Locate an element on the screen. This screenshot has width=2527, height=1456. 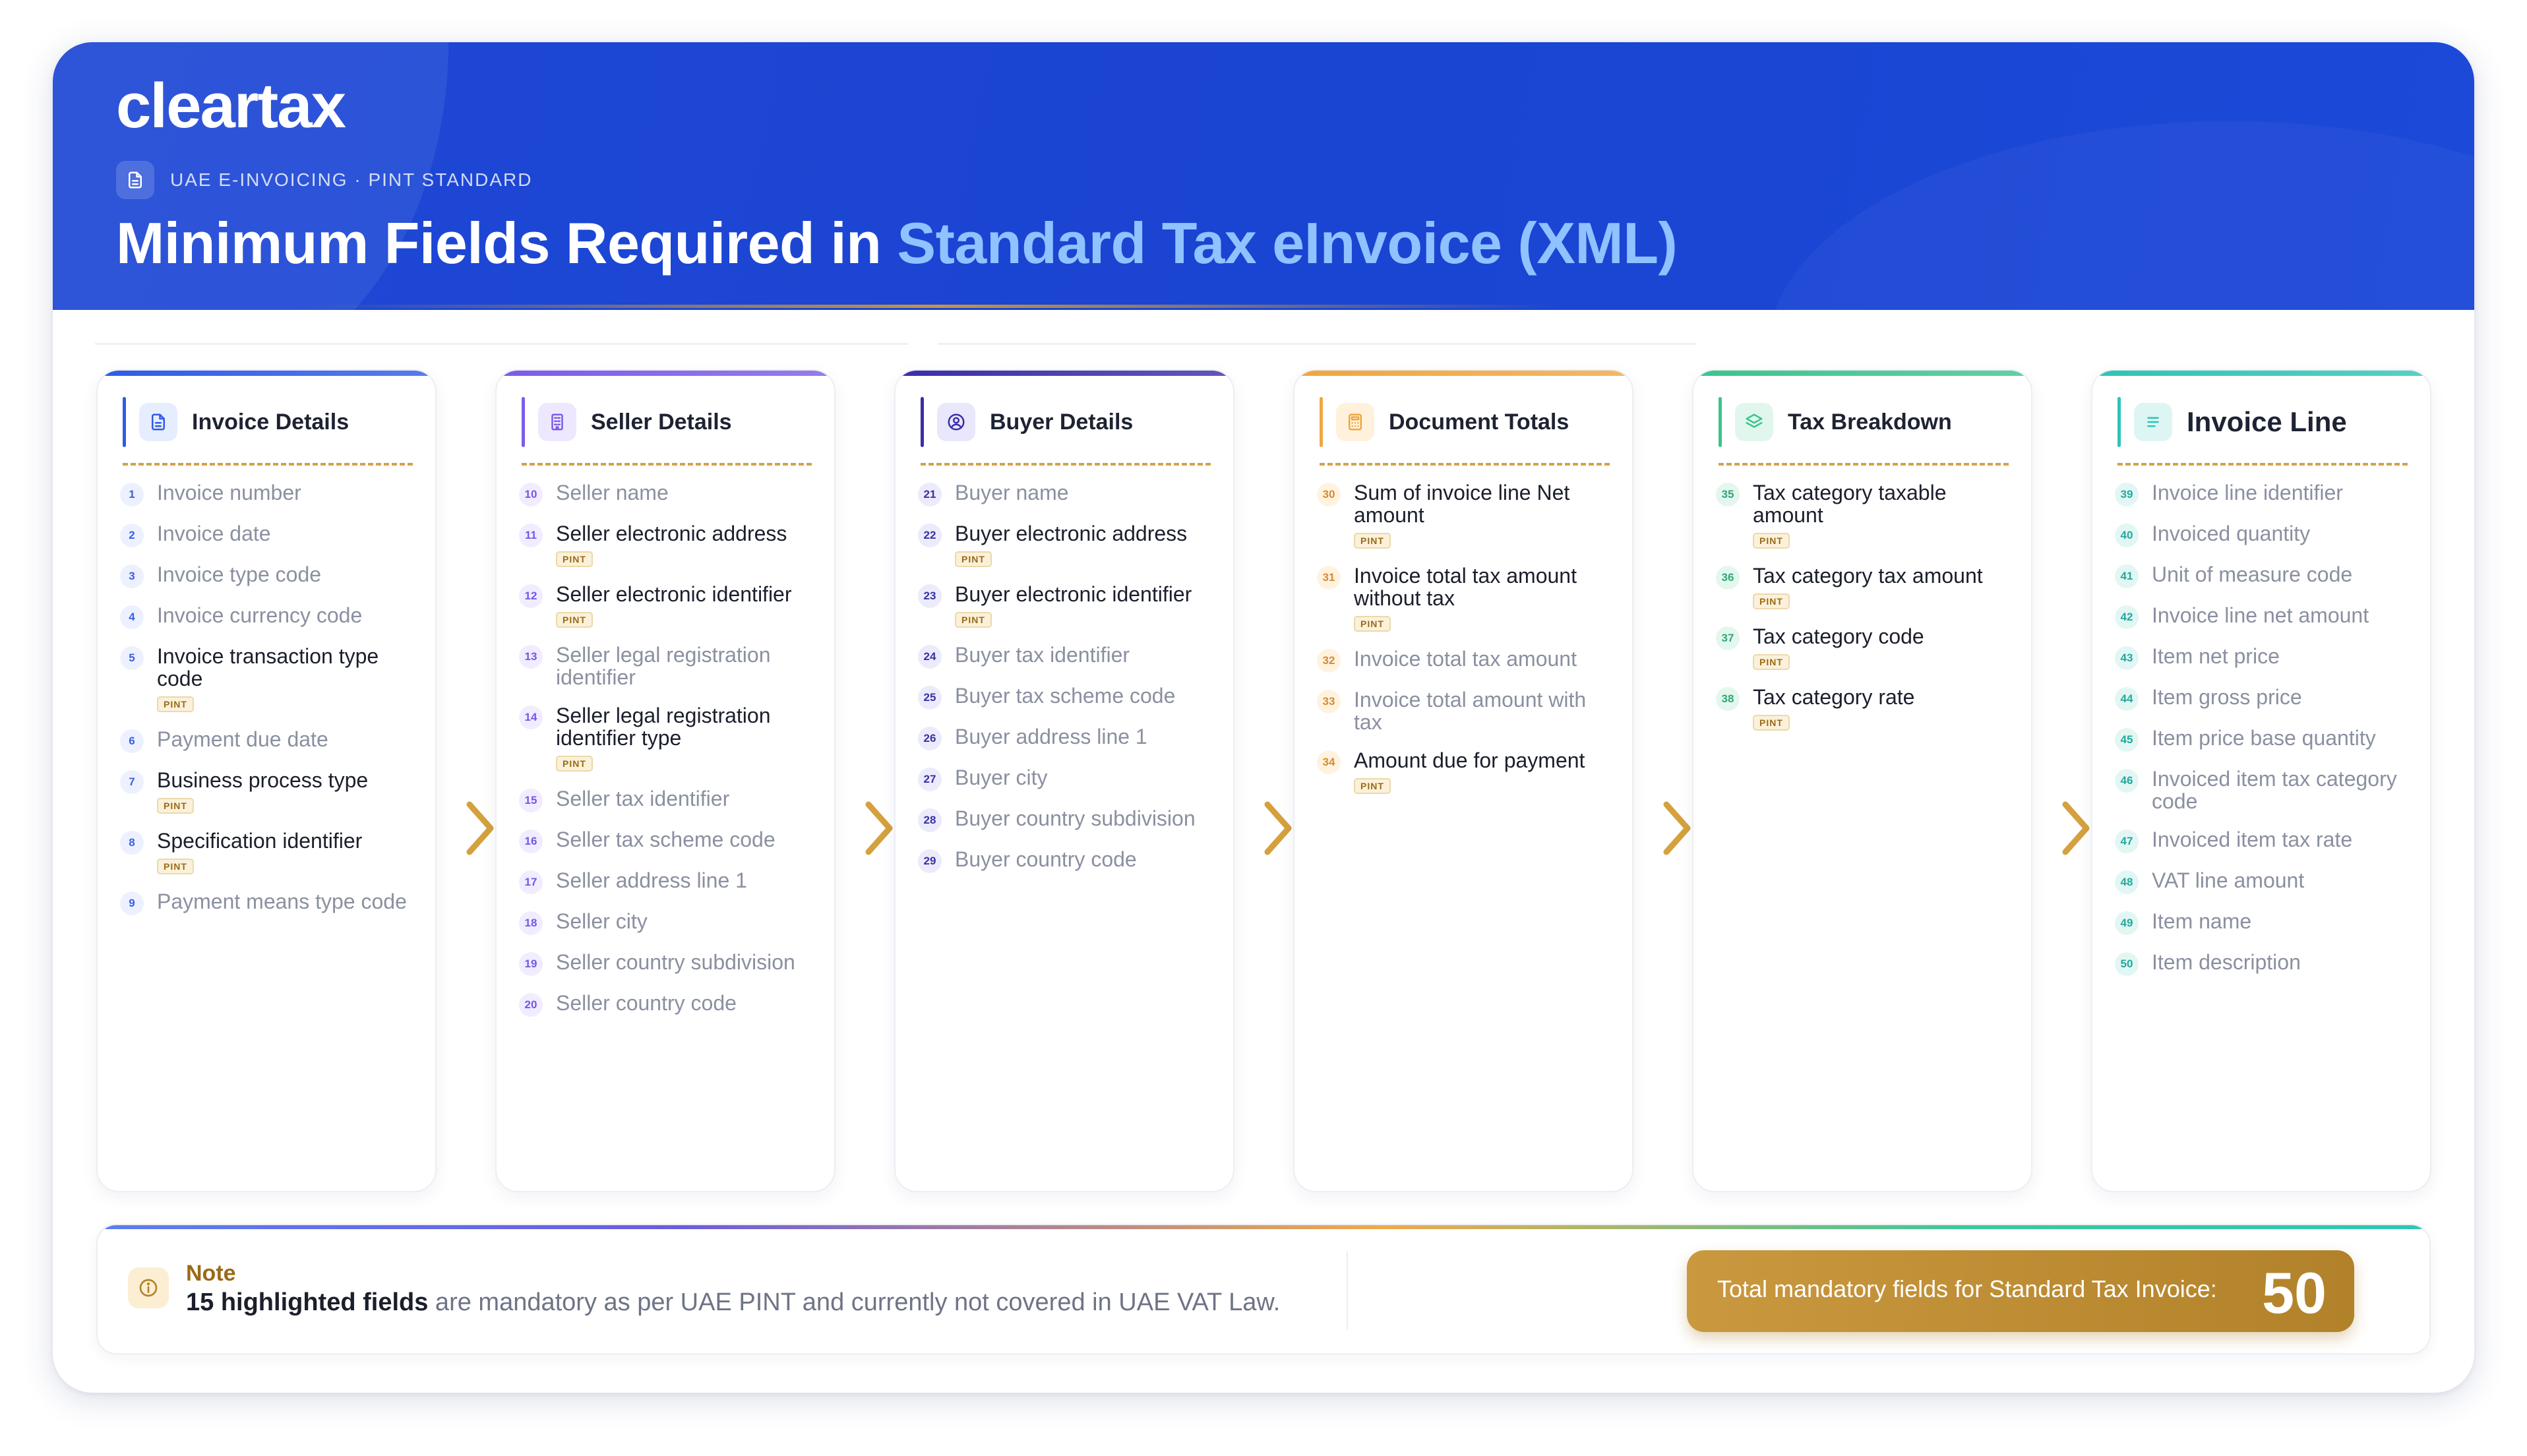
card-title: Document Totals is located at coordinates (1479, 422).